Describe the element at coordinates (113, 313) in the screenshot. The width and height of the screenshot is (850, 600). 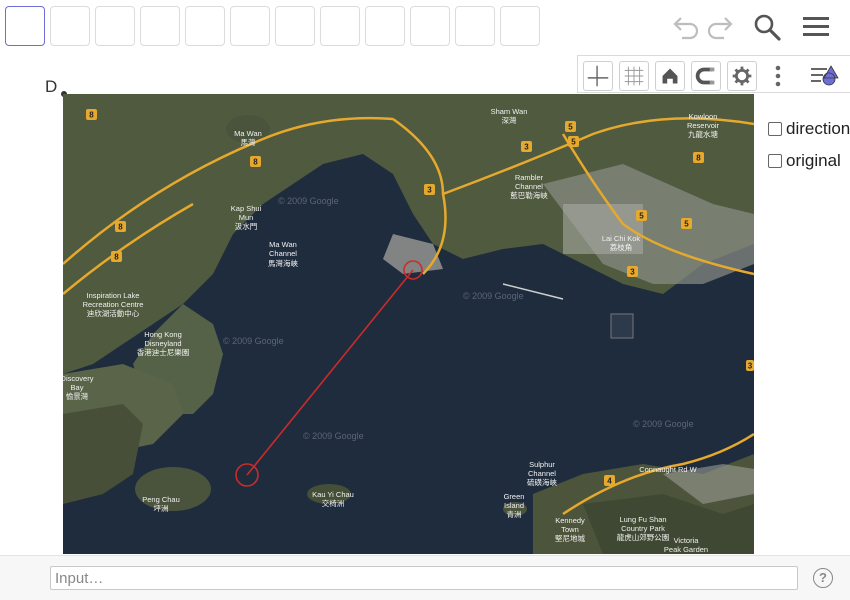
I see `svg-text: 迪欣湖活動中心` at that location.